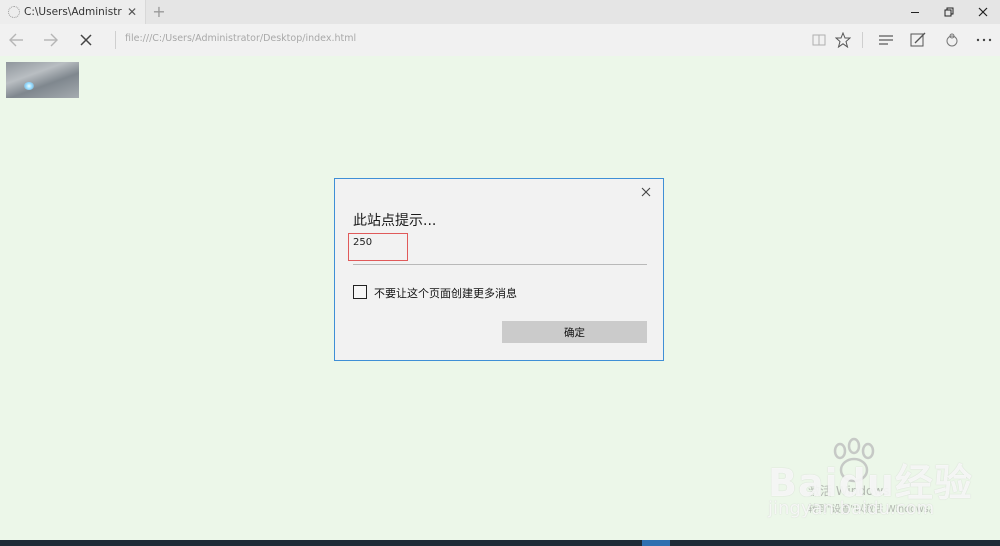 The height and width of the screenshot is (546, 1000). I want to click on taskbar-active-item, so click(656, 543).